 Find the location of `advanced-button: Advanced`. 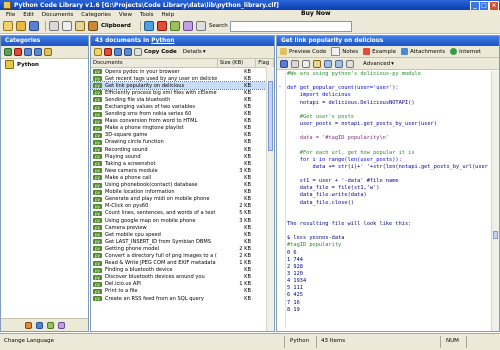

advanced-button: Advanced is located at coordinates (376, 64).